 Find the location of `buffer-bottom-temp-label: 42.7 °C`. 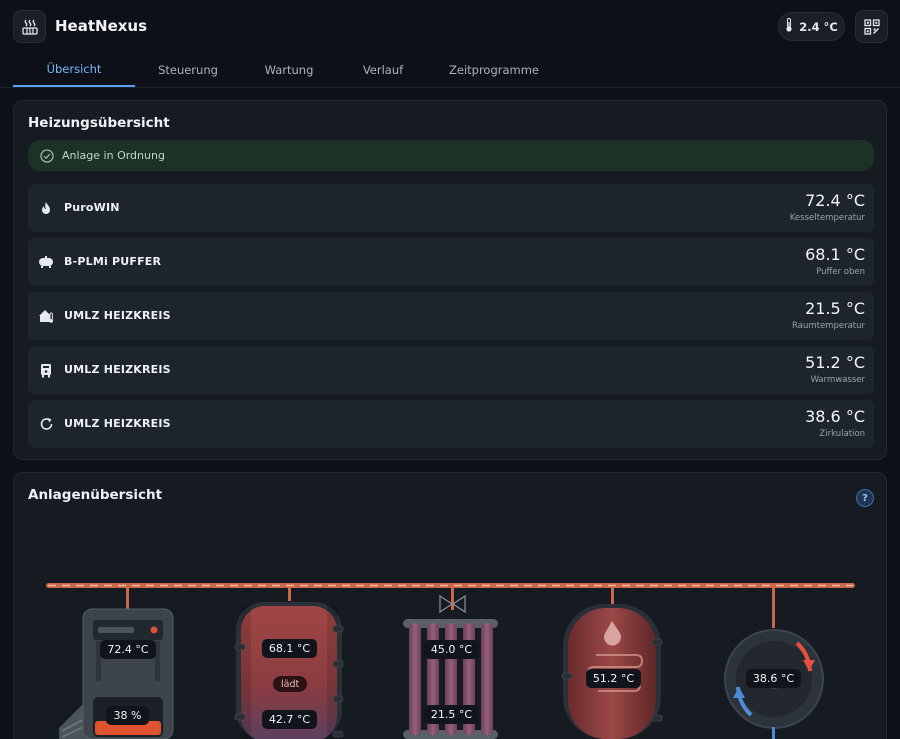

buffer-bottom-temp-label: 42.7 °C is located at coordinates (289, 719).